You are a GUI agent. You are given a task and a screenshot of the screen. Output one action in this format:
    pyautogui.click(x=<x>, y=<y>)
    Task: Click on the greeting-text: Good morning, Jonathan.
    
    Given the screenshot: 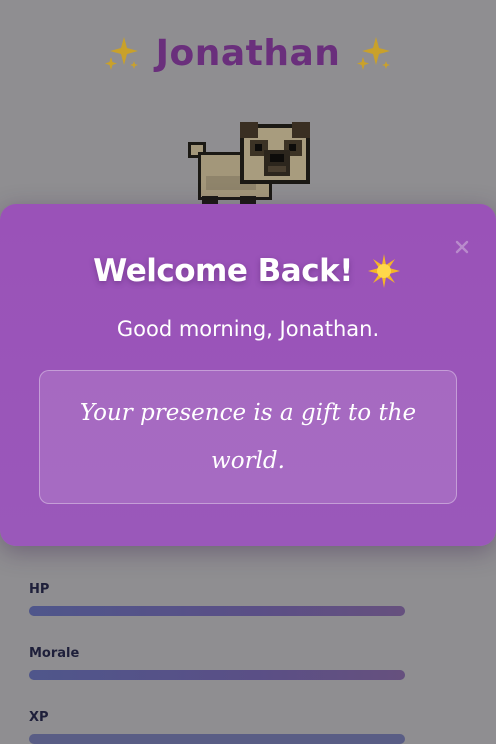 What is the action you would take?
    pyautogui.click(x=248, y=329)
    